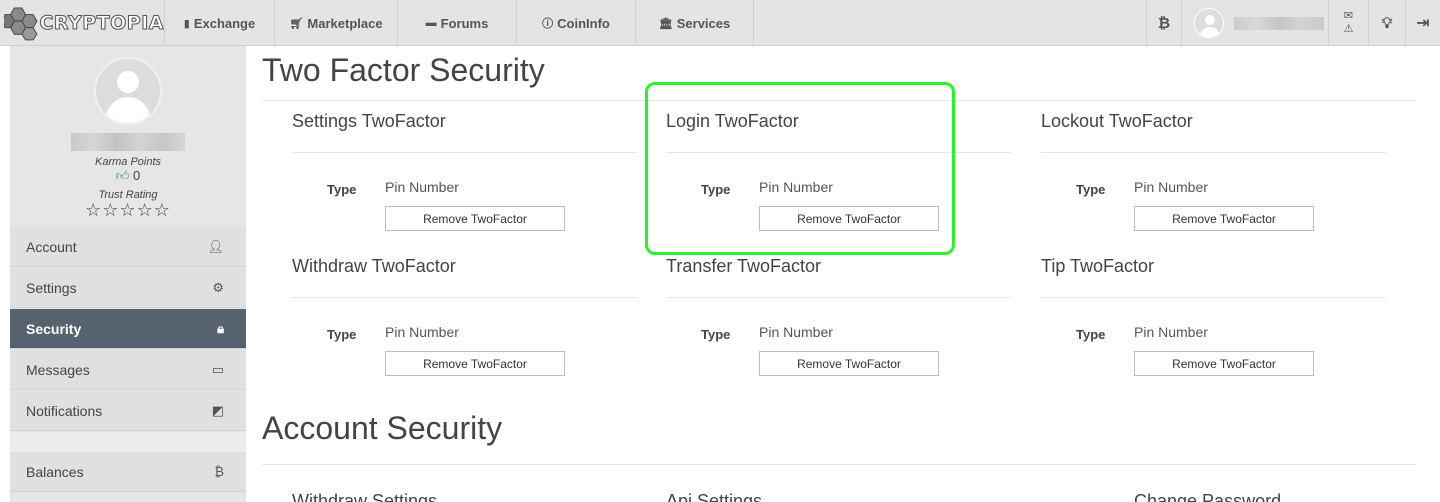 This screenshot has width=1440, height=502. I want to click on lightbulb-icon: 💡︎, so click(1387, 23).